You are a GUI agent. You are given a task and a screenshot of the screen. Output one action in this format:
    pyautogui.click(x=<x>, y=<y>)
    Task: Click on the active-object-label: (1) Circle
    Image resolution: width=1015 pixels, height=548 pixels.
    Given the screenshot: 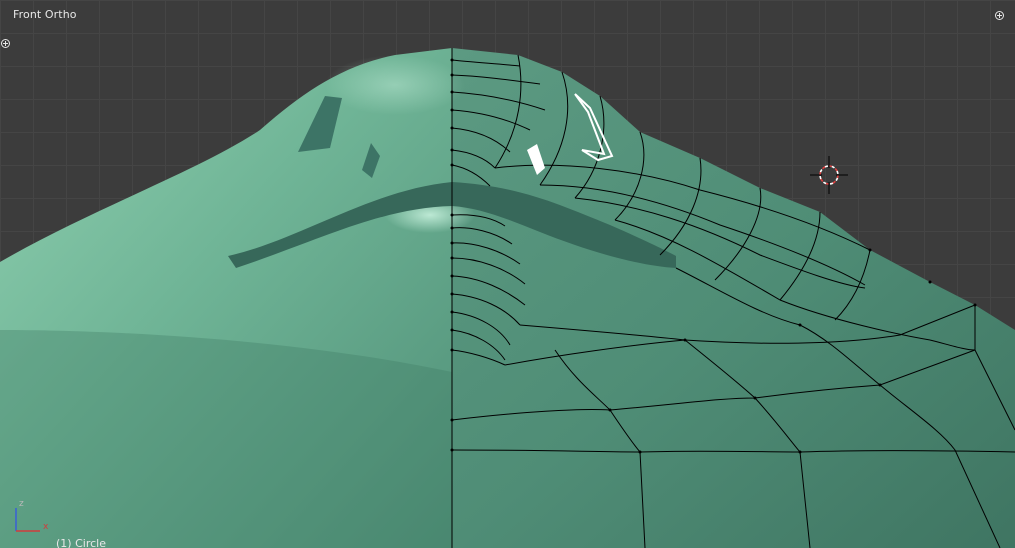 What is the action you would take?
    pyautogui.click(x=81, y=542)
    